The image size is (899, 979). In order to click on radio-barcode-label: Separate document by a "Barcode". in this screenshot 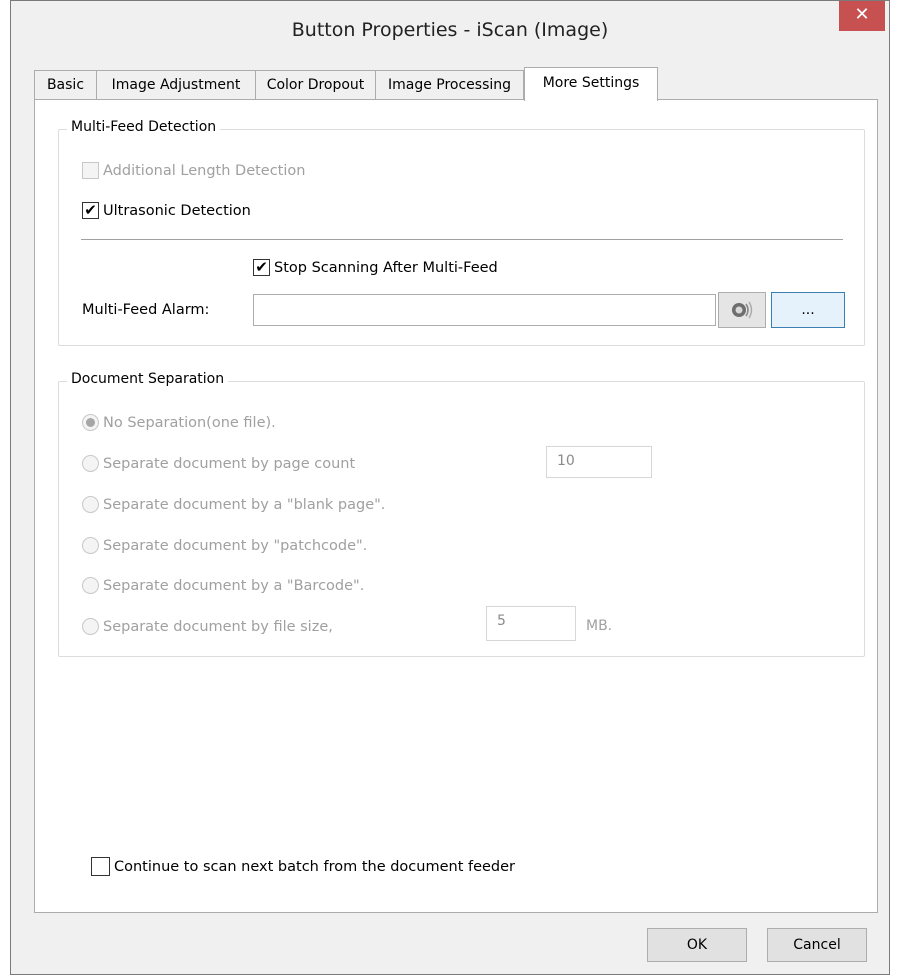, I will do `click(234, 585)`.